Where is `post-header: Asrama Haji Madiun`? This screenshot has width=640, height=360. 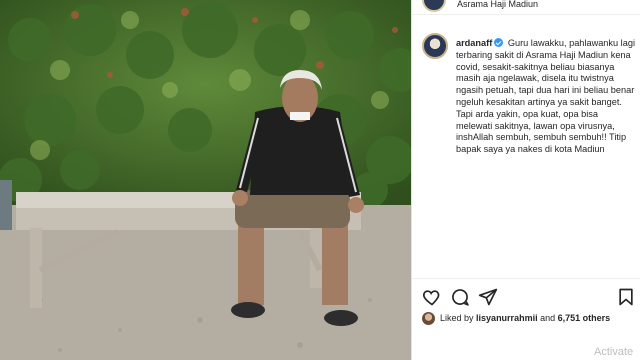 post-header: Asrama Haji Madiun is located at coordinates (526, 7).